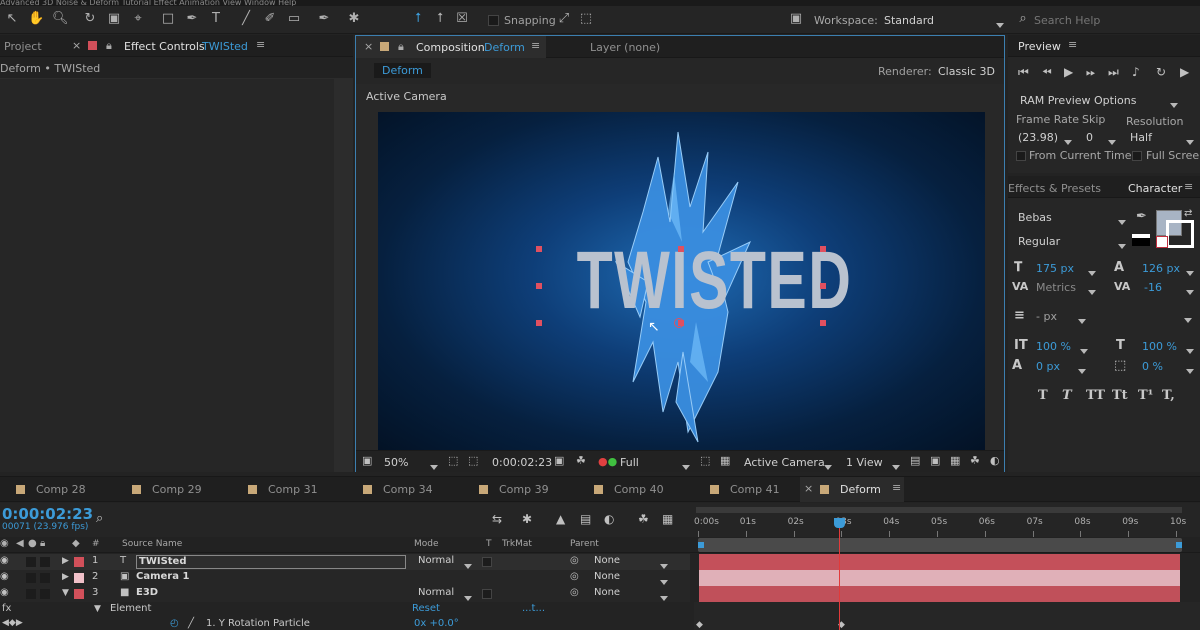  Describe the element at coordinates (607, 461) in the screenshot. I see `color-channel-icon: ●●` at that location.